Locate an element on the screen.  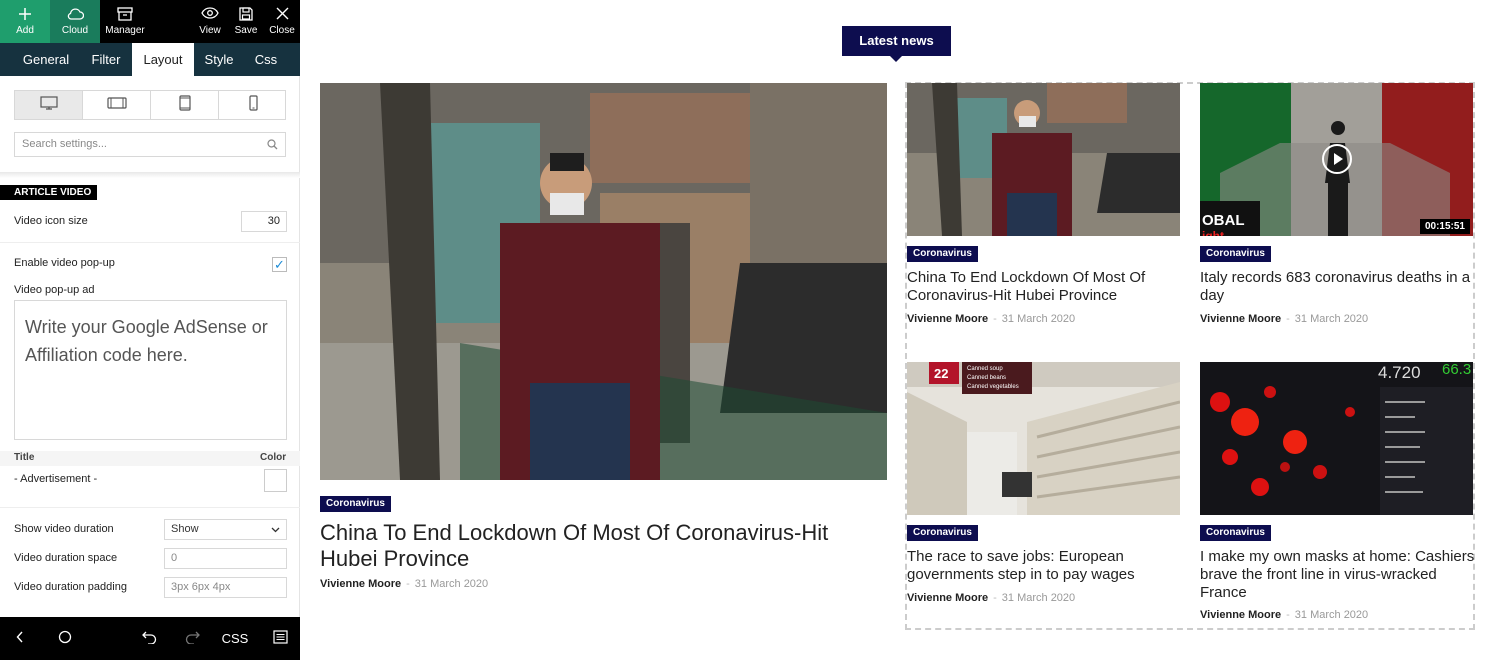
mobile-icon is located at coordinates (253, 105).